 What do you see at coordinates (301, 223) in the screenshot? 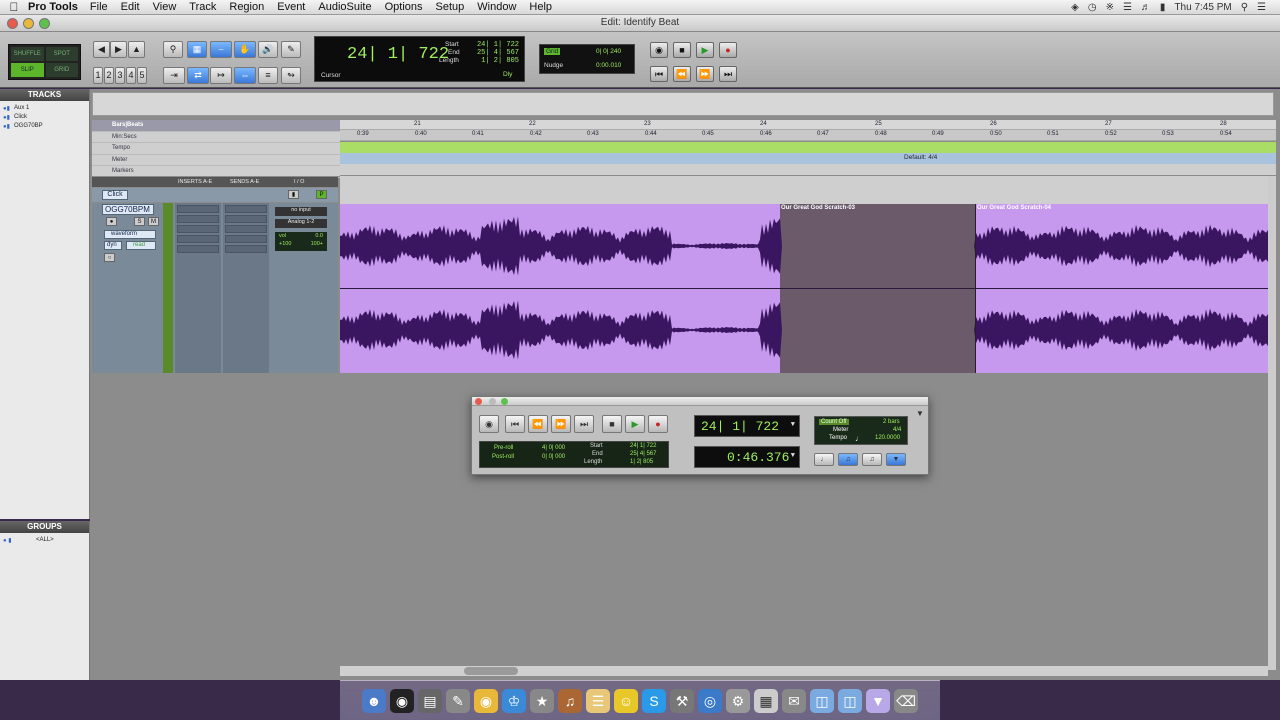
I see `output-select: Analog 1-2` at bounding box center [301, 223].